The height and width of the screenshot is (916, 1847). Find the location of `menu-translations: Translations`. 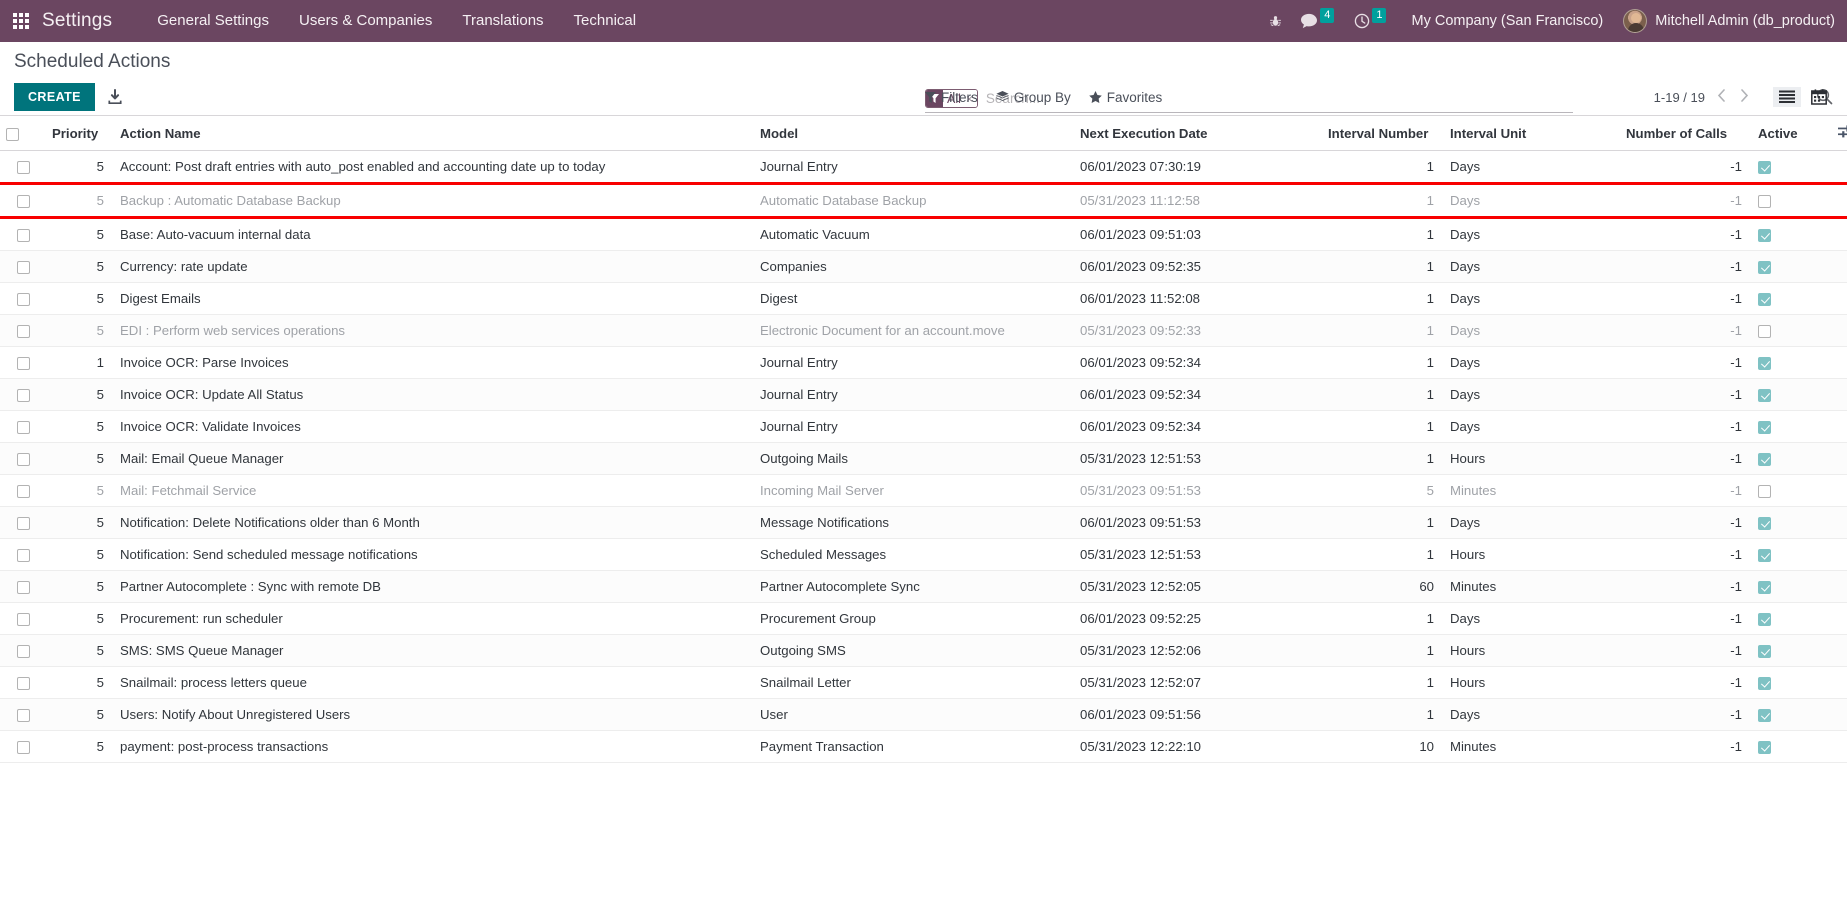

menu-translations: Translations is located at coordinates (502, 21).